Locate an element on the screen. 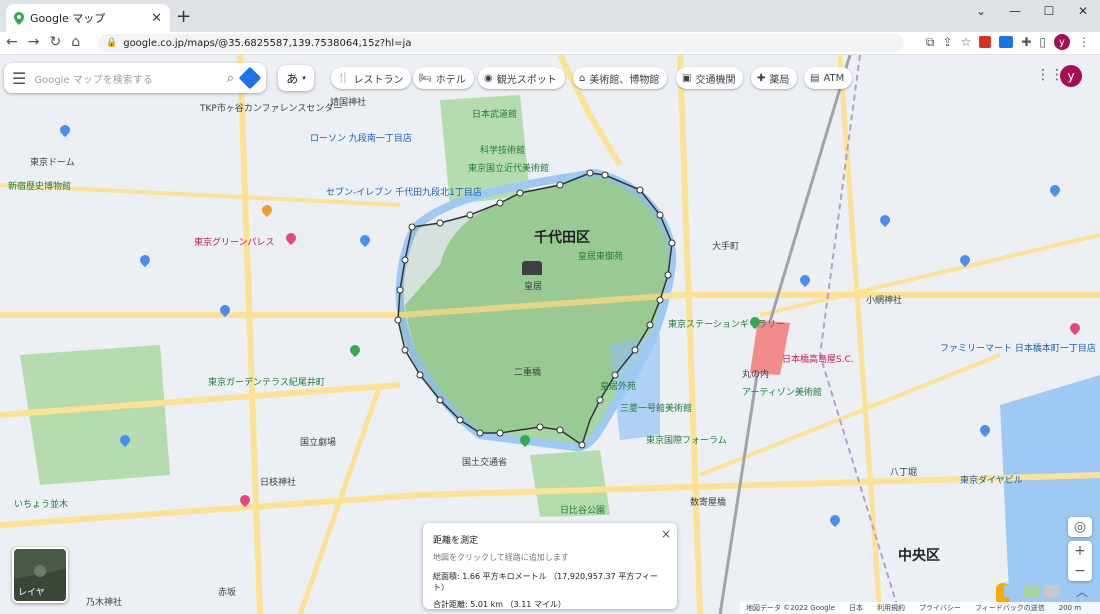  puzzle-icon: ✚ is located at coordinates (1026, 42).